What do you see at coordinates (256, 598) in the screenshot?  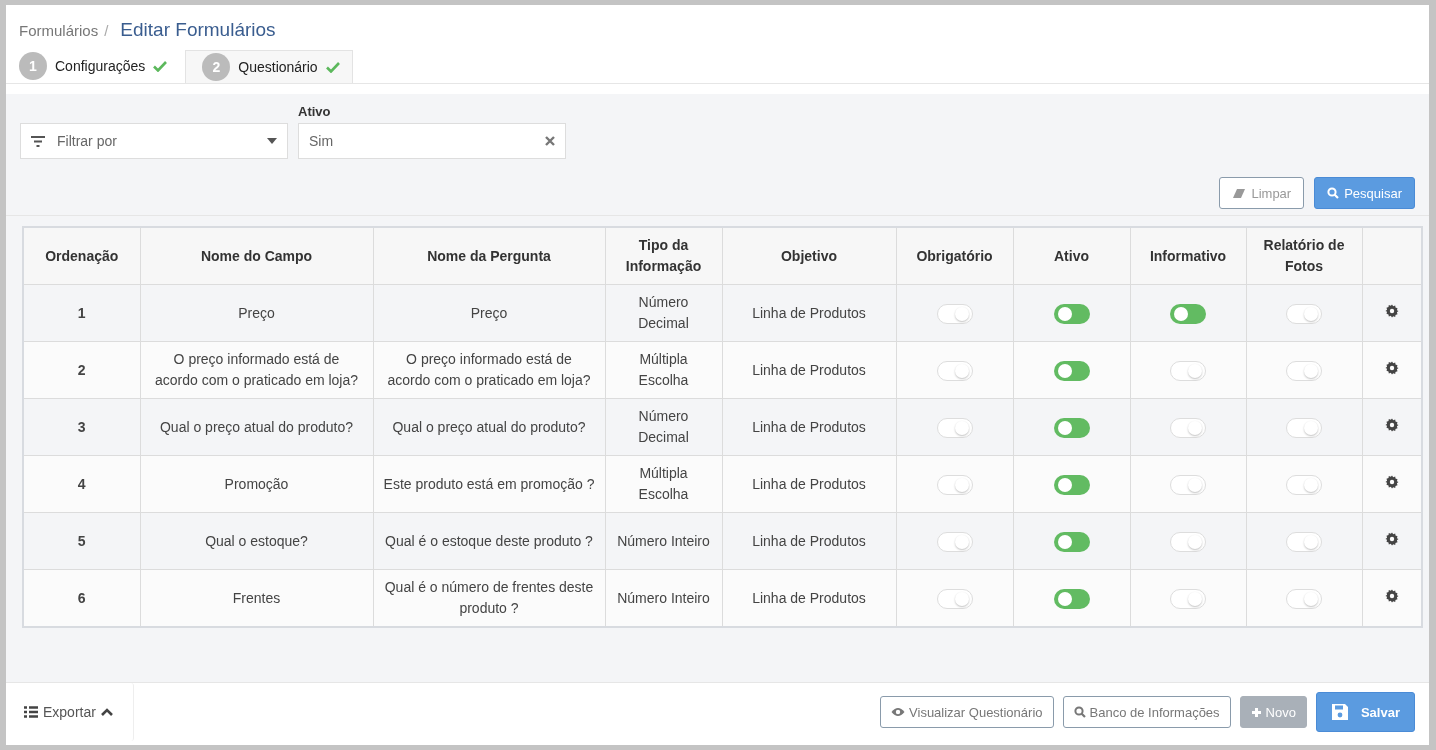 I see `table-cell: Frentes` at bounding box center [256, 598].